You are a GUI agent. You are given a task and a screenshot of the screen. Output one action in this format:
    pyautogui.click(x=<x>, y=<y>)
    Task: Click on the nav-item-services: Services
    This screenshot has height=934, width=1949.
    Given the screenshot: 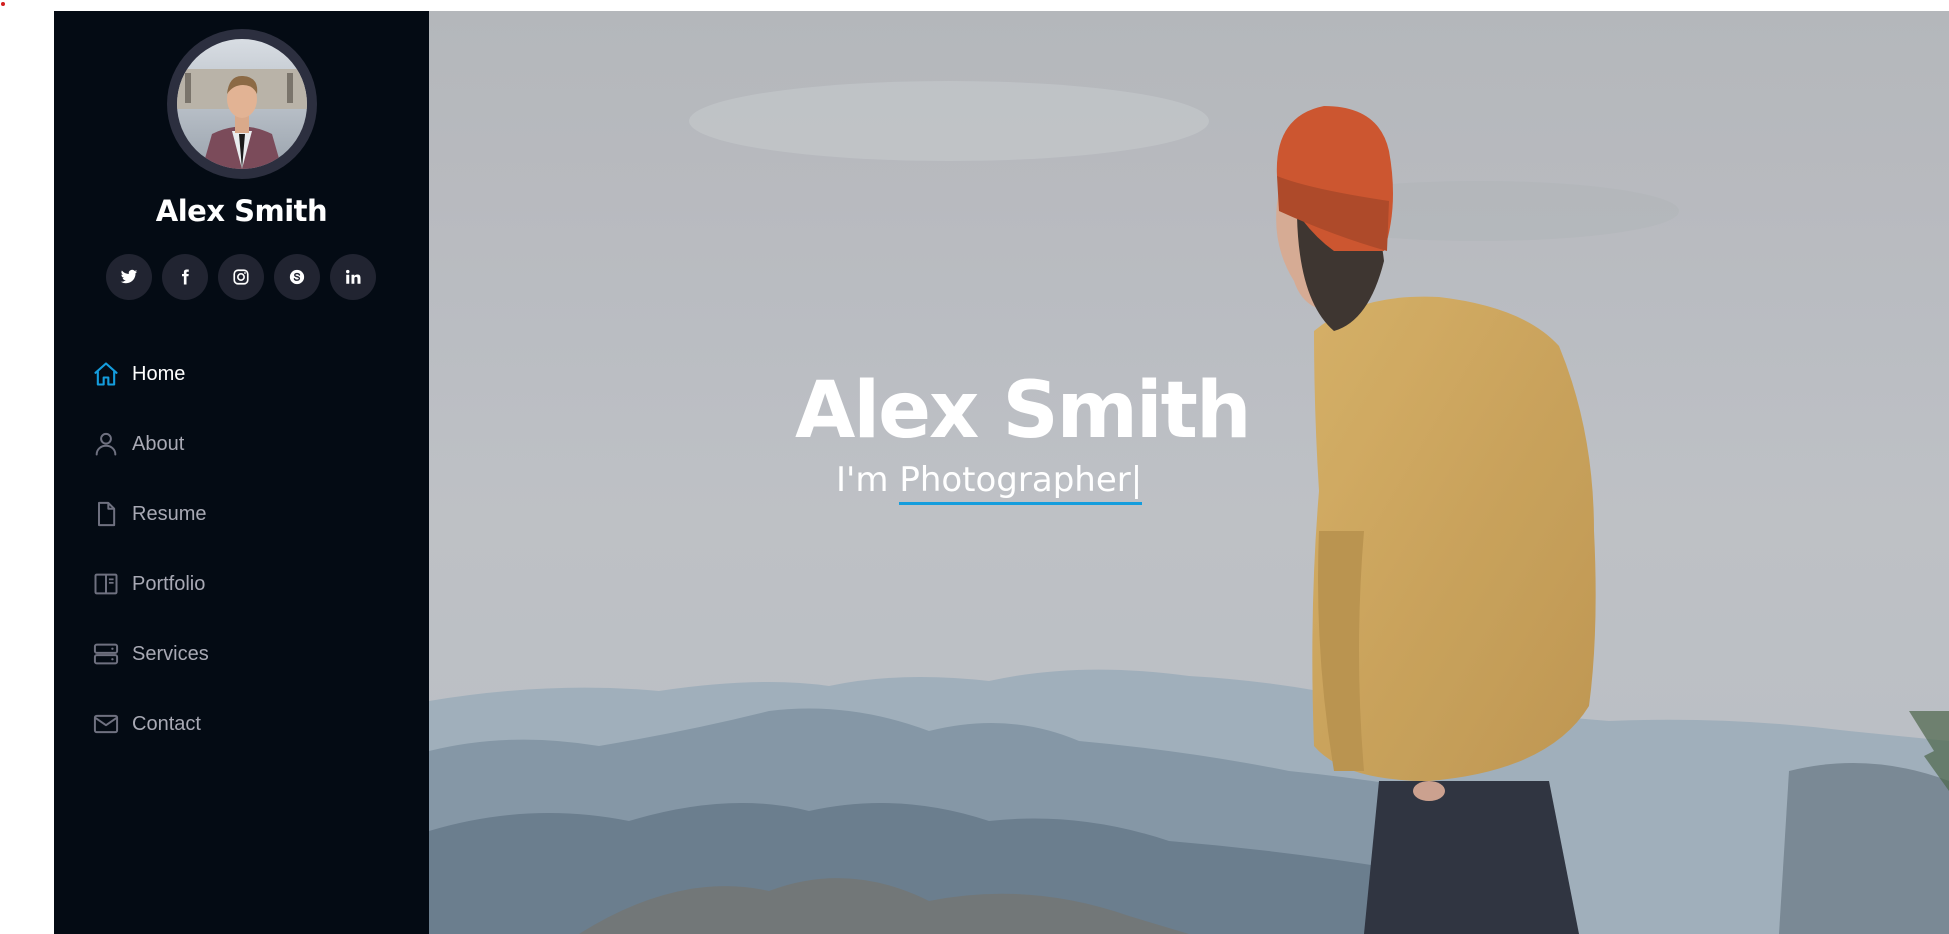 What is the action you would take?
    pyautogui.click(x=150, y=654)
    